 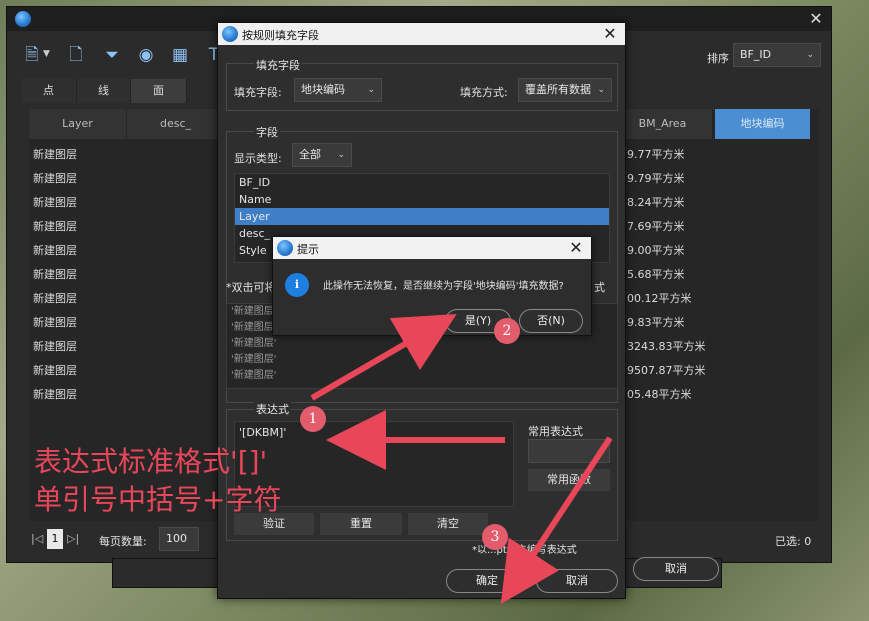 I want to click on annotation-line-2: 单引号中括号+字符, so click(x=158, y=499).